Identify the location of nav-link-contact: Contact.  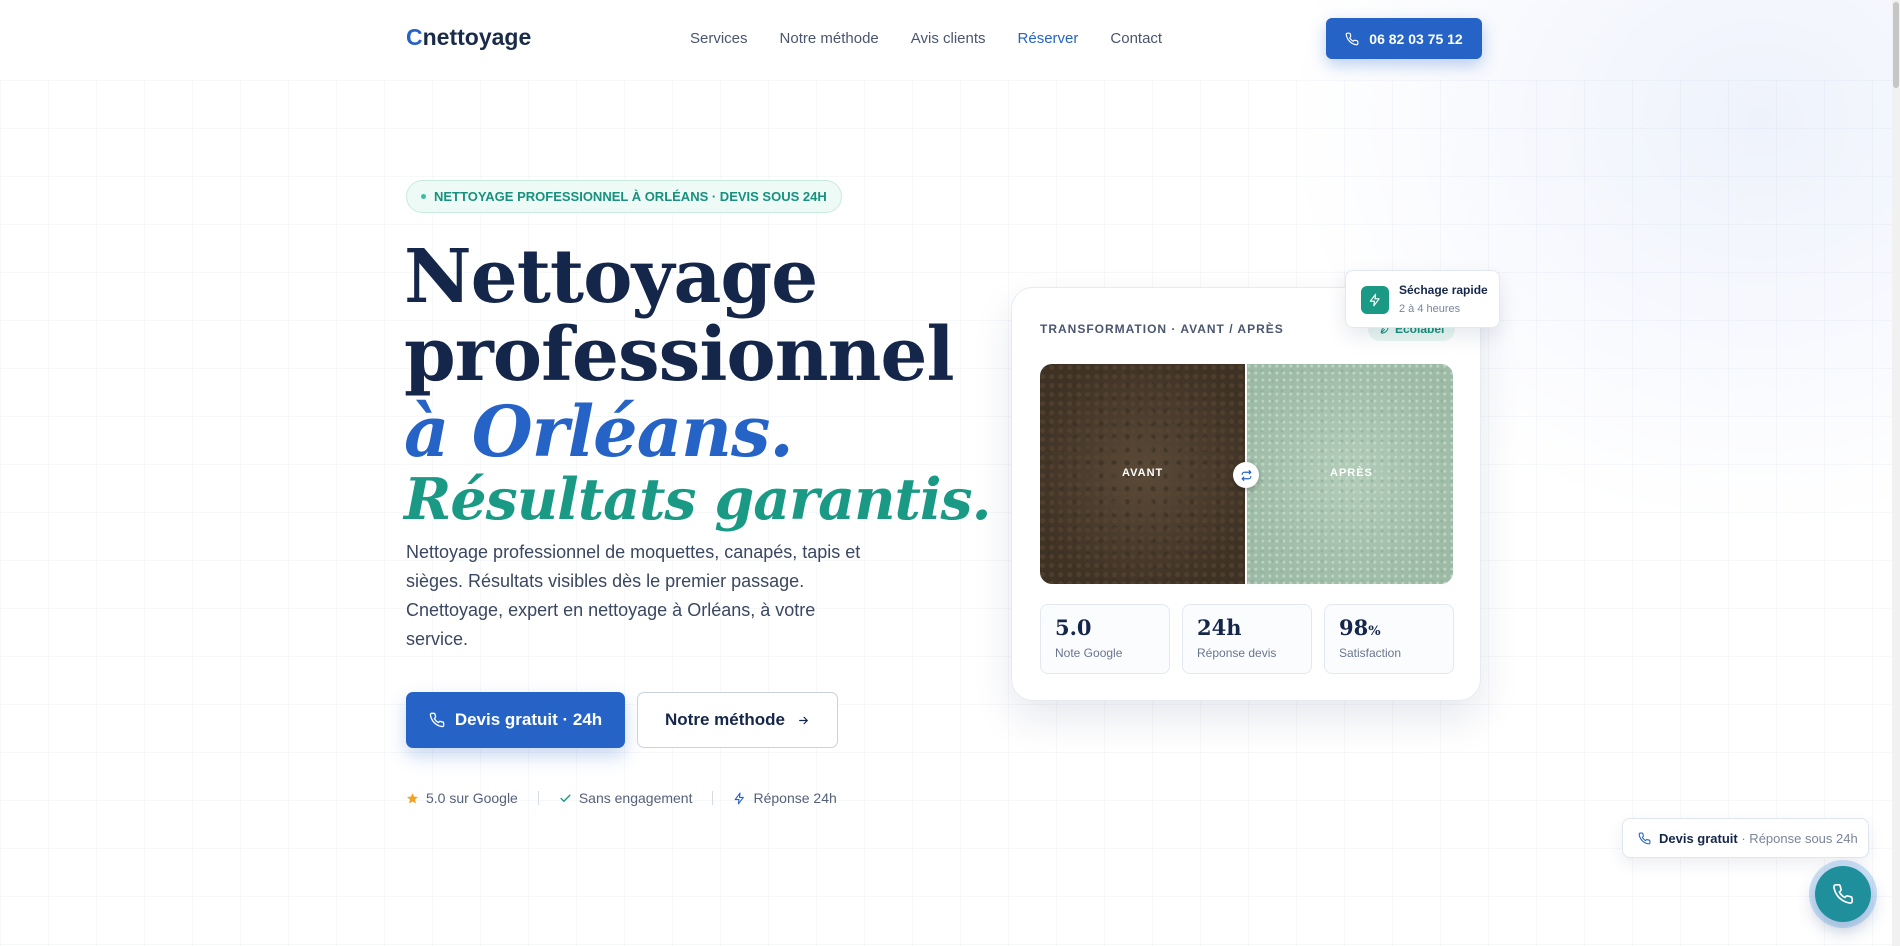
(1136, 38).